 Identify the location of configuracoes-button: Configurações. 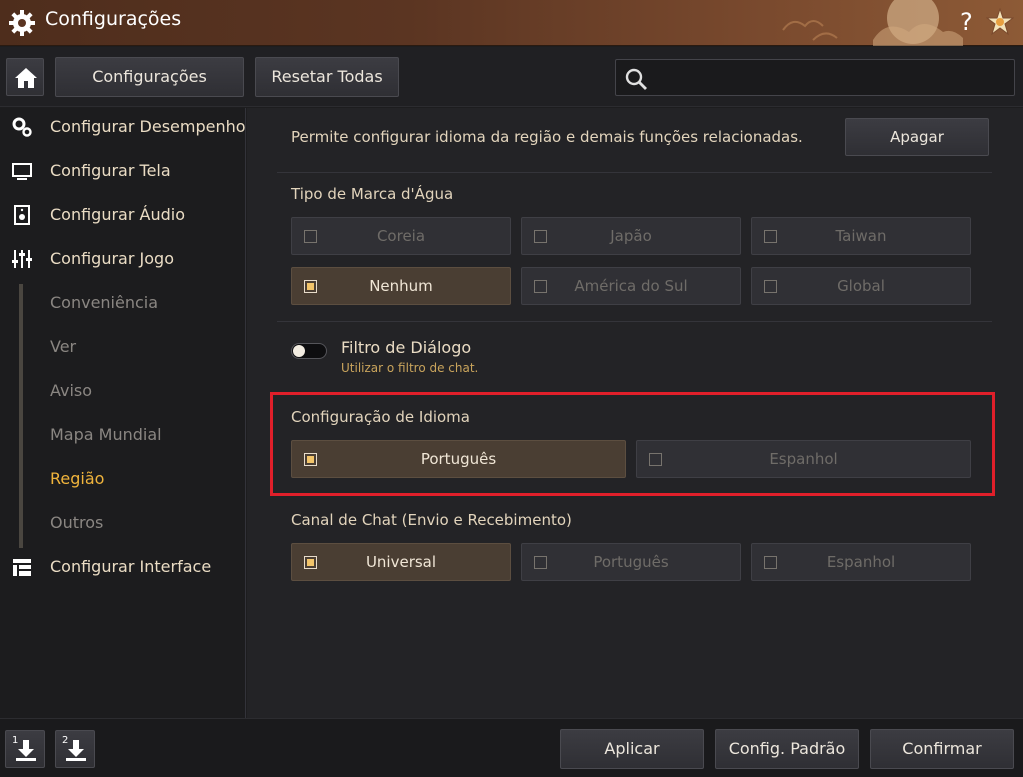
(149, 77).